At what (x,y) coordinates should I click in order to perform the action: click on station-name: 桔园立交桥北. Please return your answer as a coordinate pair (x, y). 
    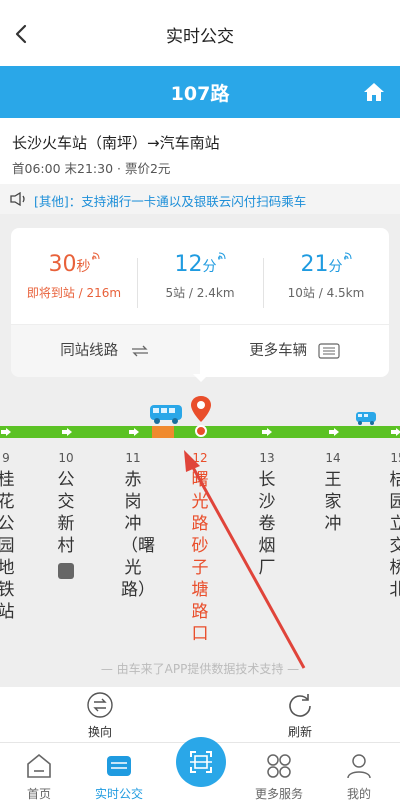
    Looking at the image, I should click on (394, 535).